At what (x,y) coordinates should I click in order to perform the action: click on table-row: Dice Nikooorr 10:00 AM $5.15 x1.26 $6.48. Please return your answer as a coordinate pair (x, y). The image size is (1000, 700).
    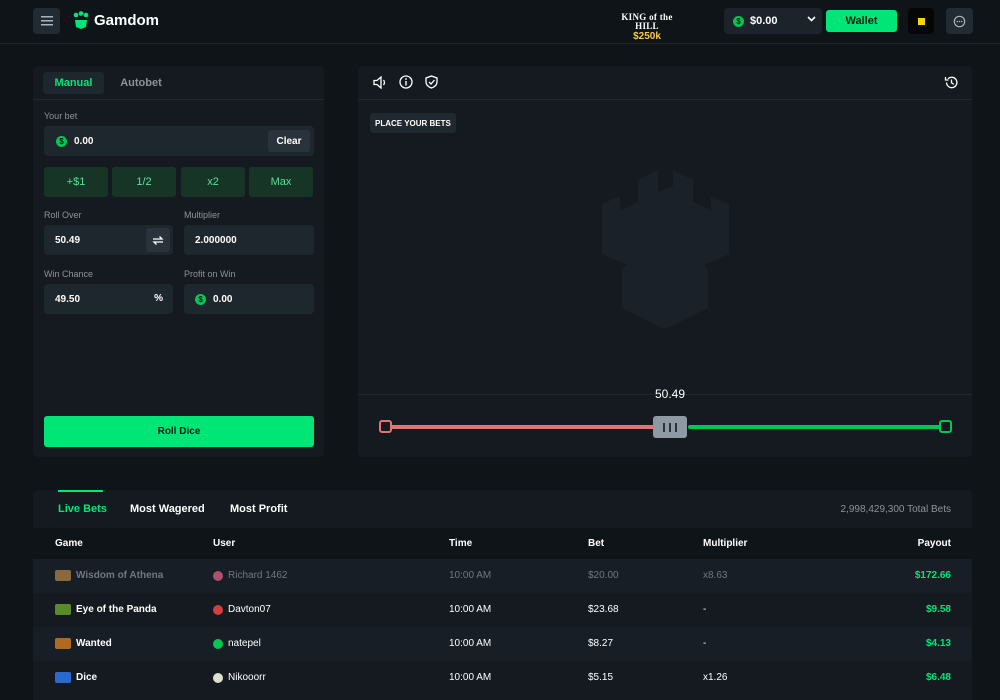
    Looking at the image, I should click on (502, 678).